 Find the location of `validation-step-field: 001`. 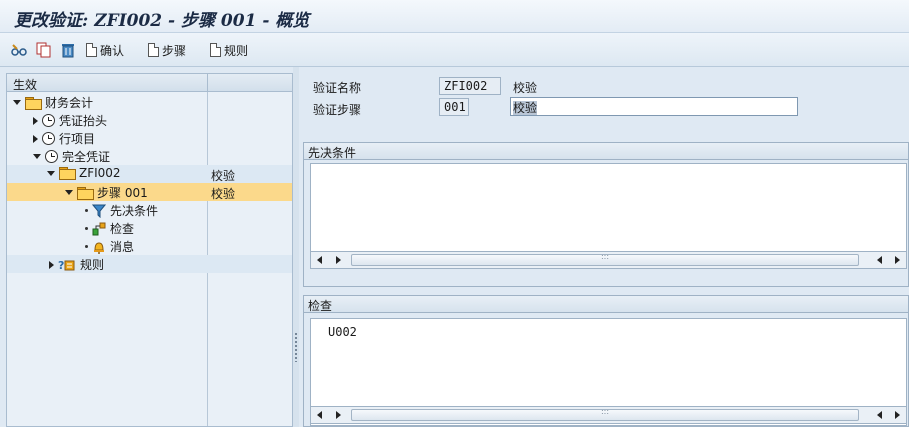

validation-step-field: 001 is located at coordinates (454, 107).